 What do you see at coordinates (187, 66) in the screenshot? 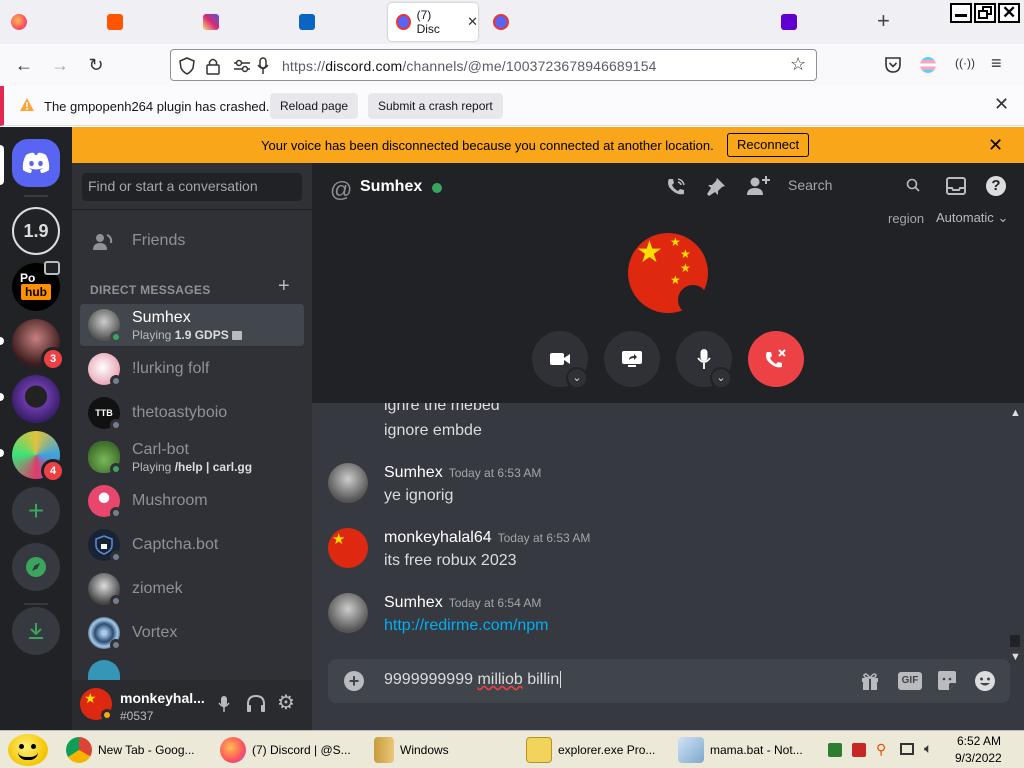
I see `shield-icon` at bounding box center [187, 66].